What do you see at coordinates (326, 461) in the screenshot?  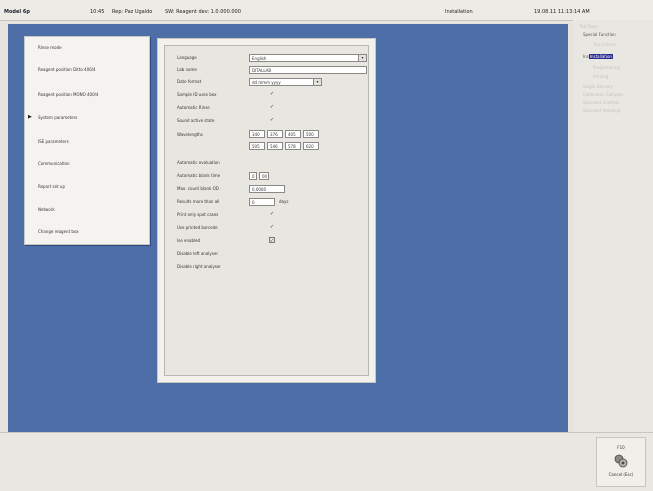 I see `bottom-toolbar` at bounding box center [326, 461].